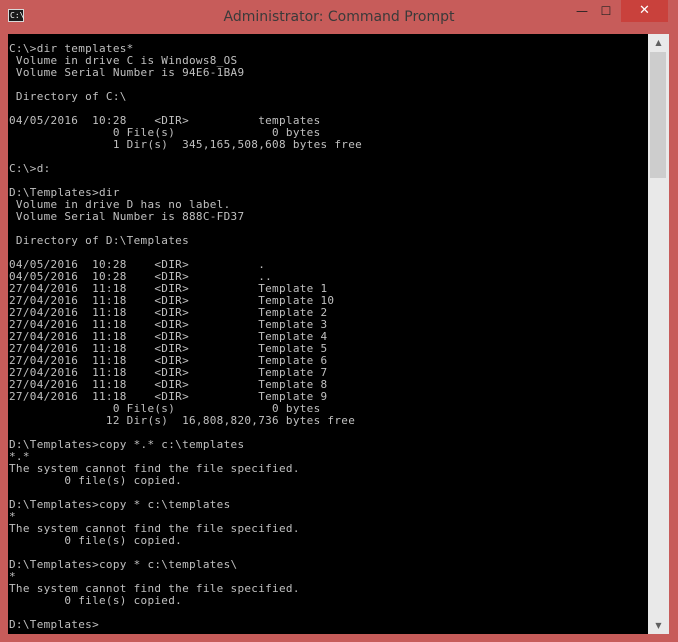  I want to click on close-button: ✕, so click(644, 11).